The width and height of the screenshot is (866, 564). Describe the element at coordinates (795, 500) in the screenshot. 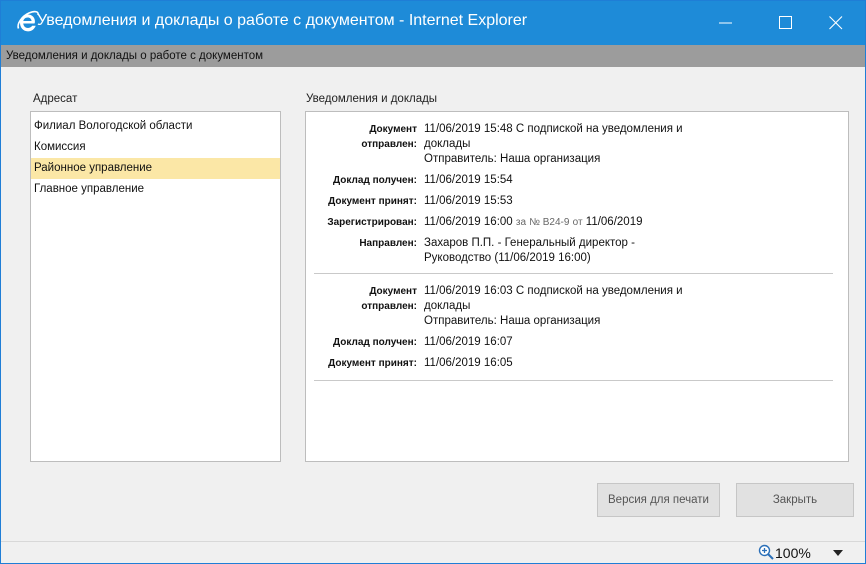

I see `close-button: Закрыть` at that location.